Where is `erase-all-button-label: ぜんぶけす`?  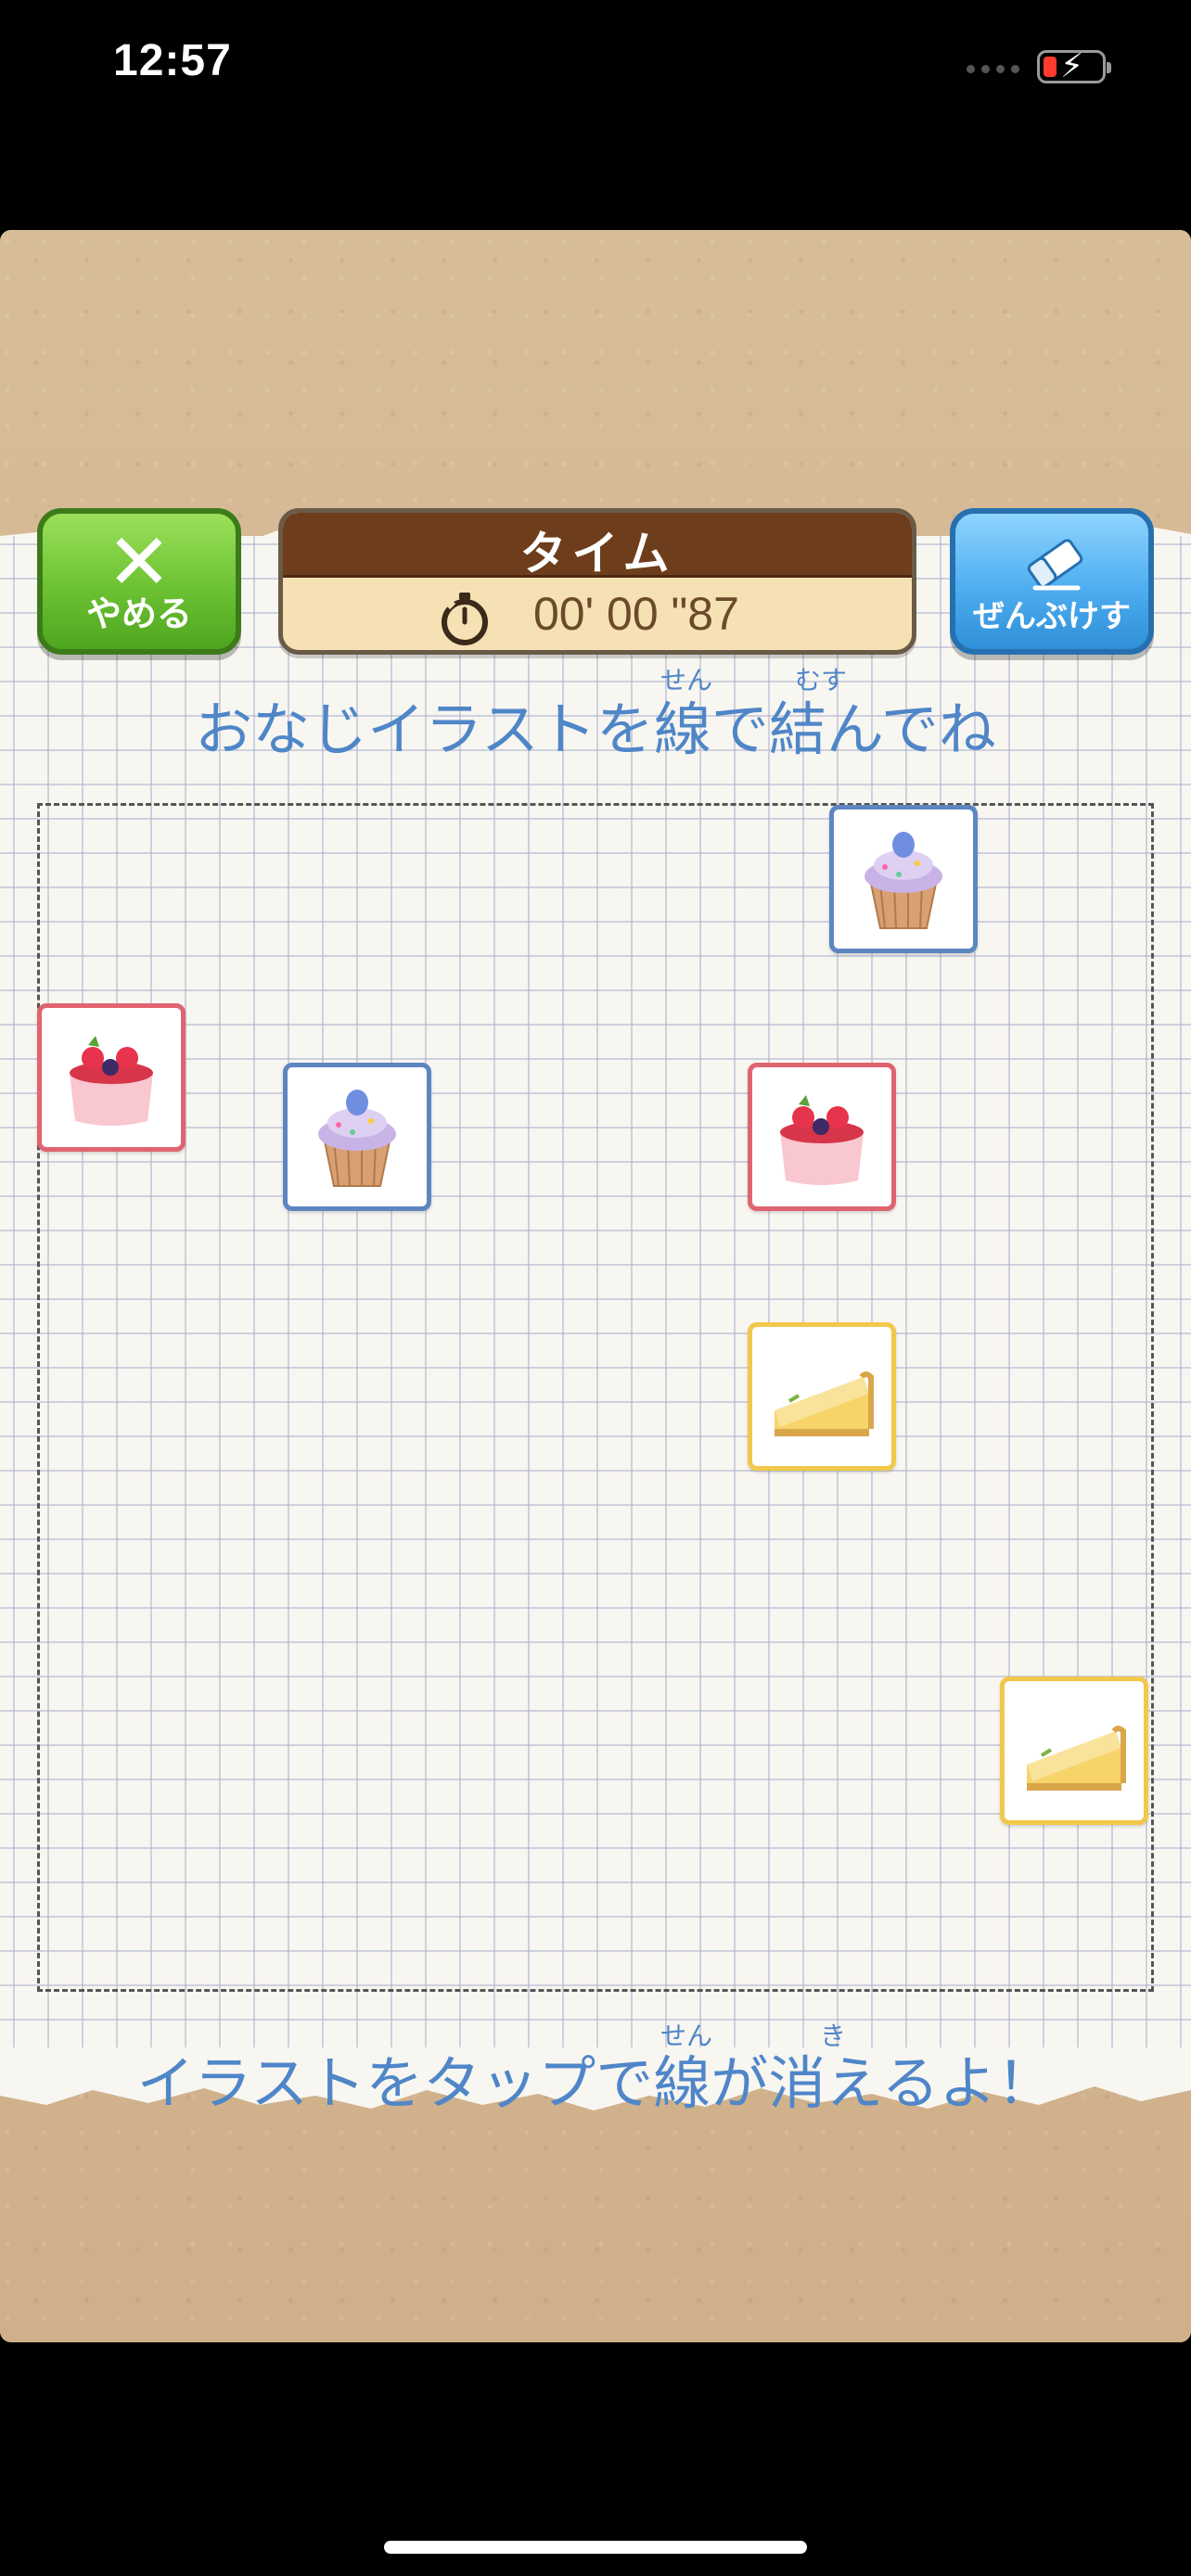
erase-all-button-label: ぜんぶけす is located at coordinates (1052, 616).